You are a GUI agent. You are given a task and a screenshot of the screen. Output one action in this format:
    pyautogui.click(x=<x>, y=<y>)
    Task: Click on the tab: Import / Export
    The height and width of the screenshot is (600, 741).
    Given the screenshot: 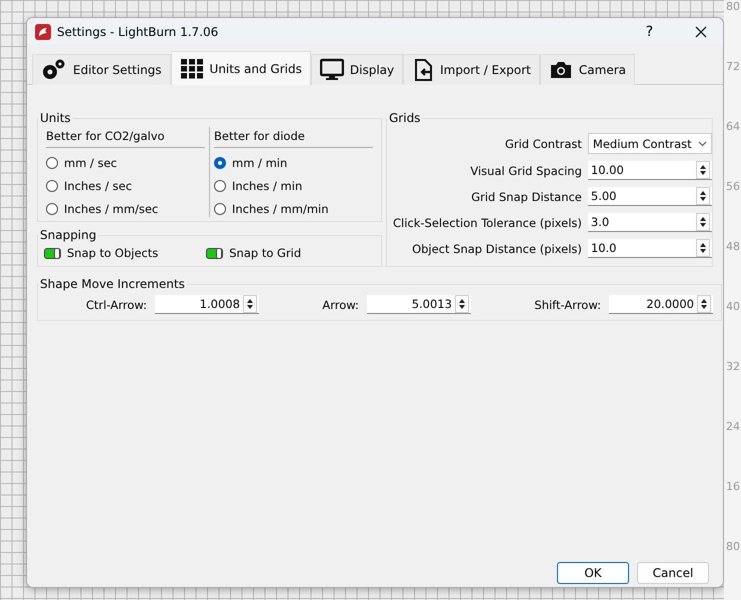 What is the action you would take?
    pyautogui.click(x=471, y=69)
    